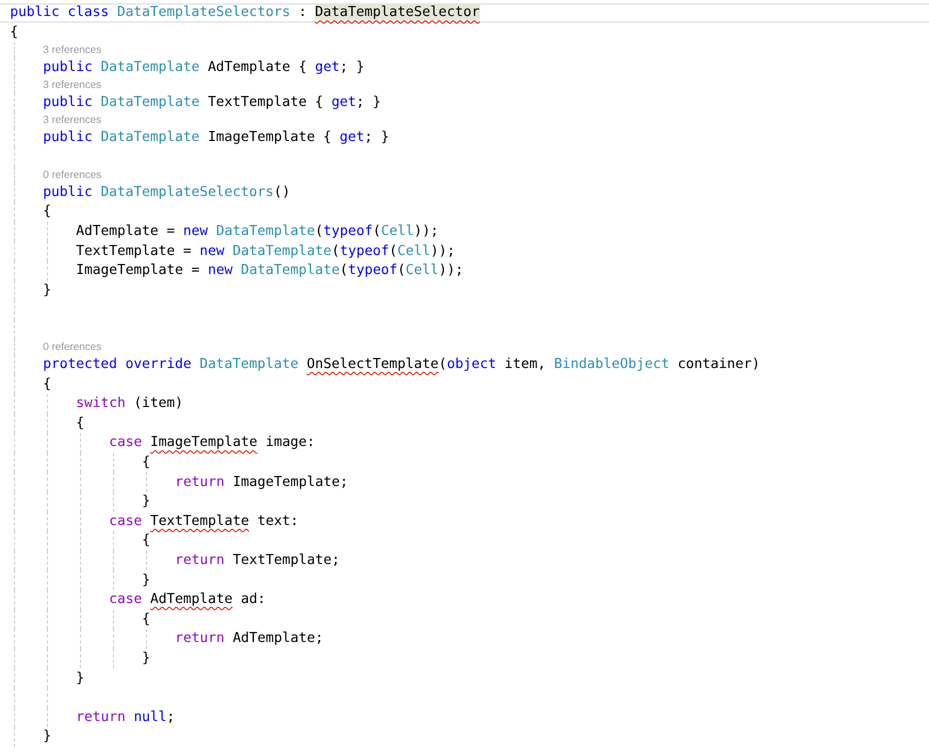 The height and width of the screenshot is (755, 929). I want to click on code-line: public DataTemplateSelectors(), so click(166, 192).